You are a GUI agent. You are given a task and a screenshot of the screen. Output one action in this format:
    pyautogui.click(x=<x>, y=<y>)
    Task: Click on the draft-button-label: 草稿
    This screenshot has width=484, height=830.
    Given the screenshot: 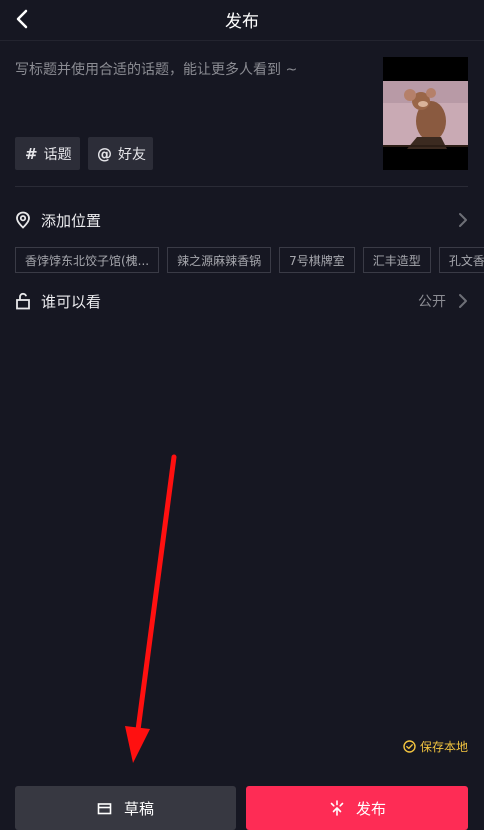 What is the action you would take?
    pyautogui.click(x=138, y=808)
    